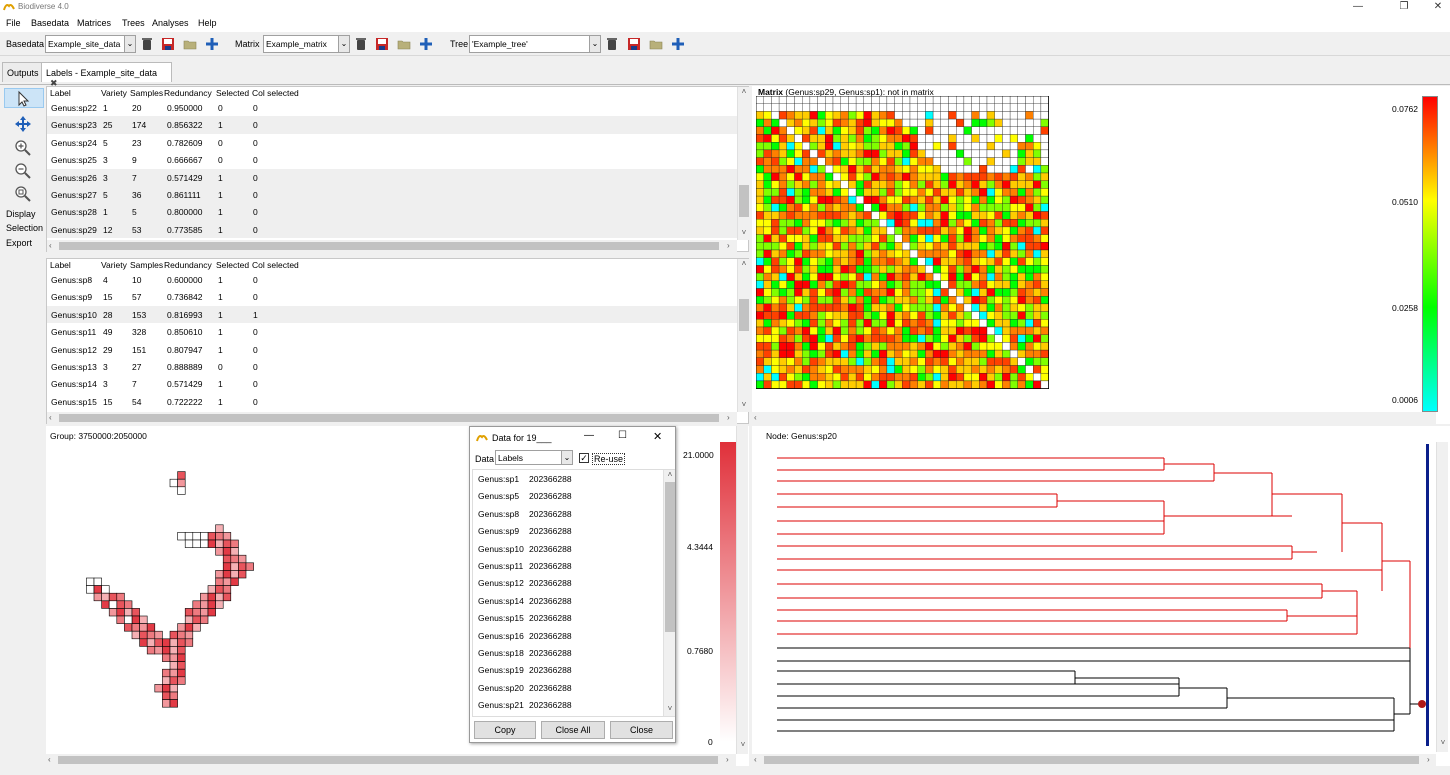 Image resolution: width=1450 pixels, height=775 pixels. What do you see at coordinates (656, 44) in the screenshot?
I see `open-tree-icon` at bounding box center [656, 44].